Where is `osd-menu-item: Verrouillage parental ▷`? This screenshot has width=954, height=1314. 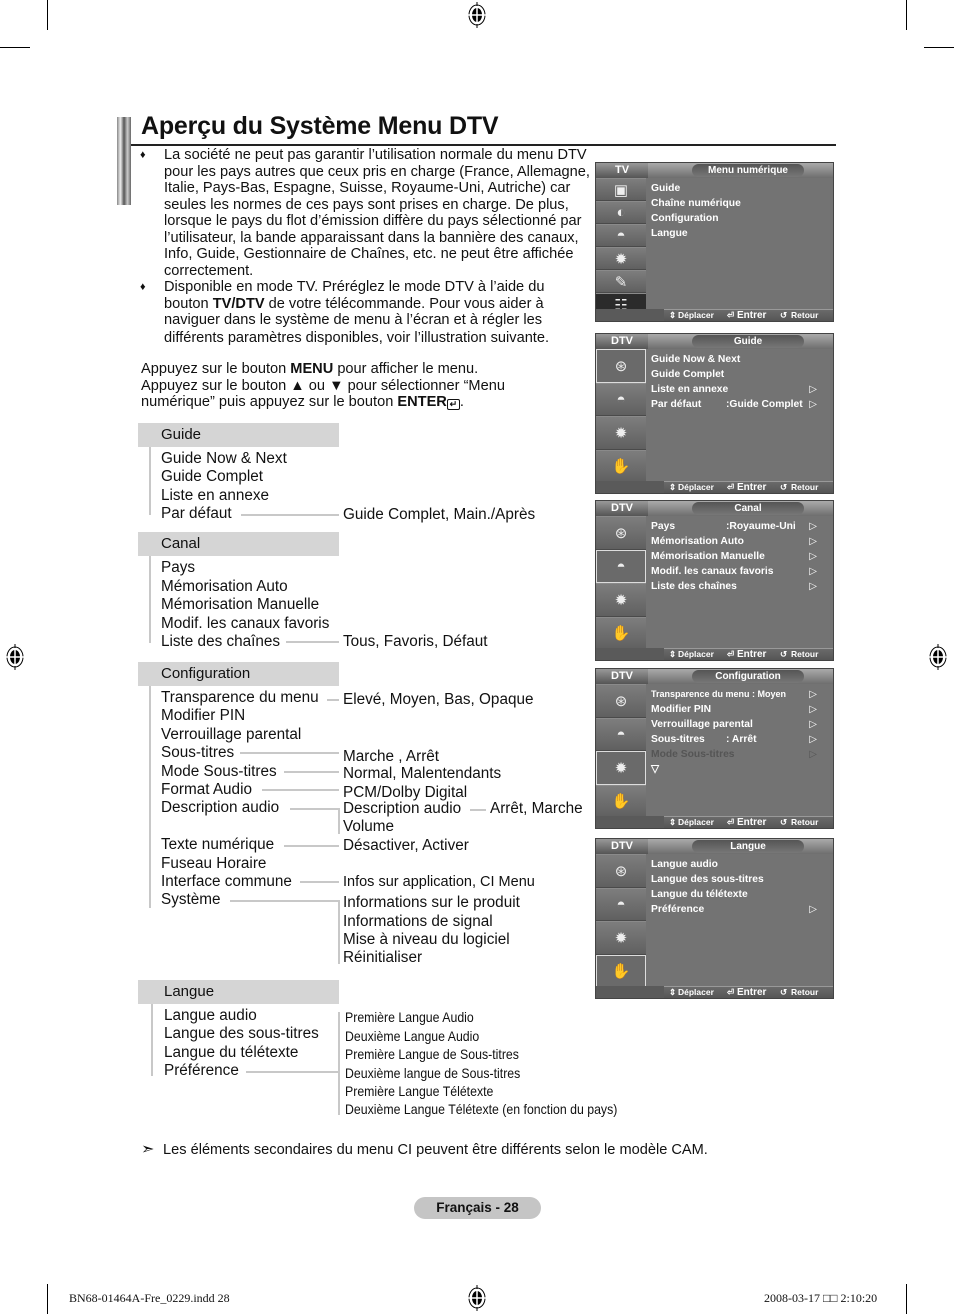 osd-menu-item: Verrouillage parental ▷ is located at coordinates (740, 724).